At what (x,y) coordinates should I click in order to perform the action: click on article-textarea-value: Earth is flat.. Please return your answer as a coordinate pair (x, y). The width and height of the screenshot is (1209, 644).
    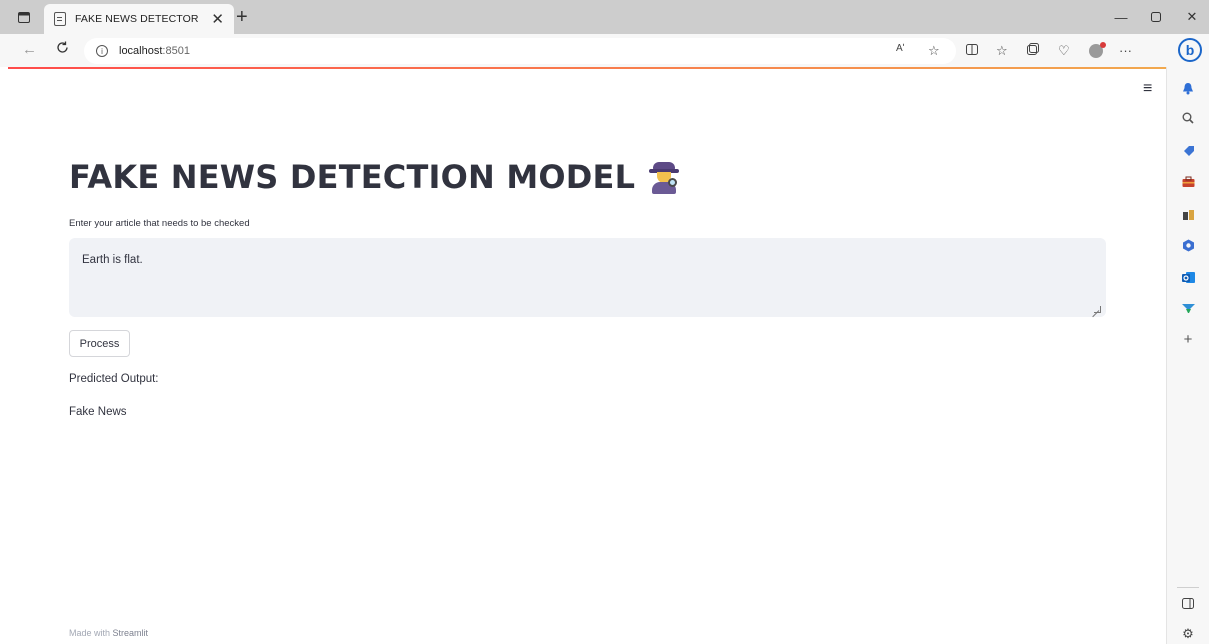
    Looking at the image, I should click on (112, 260).